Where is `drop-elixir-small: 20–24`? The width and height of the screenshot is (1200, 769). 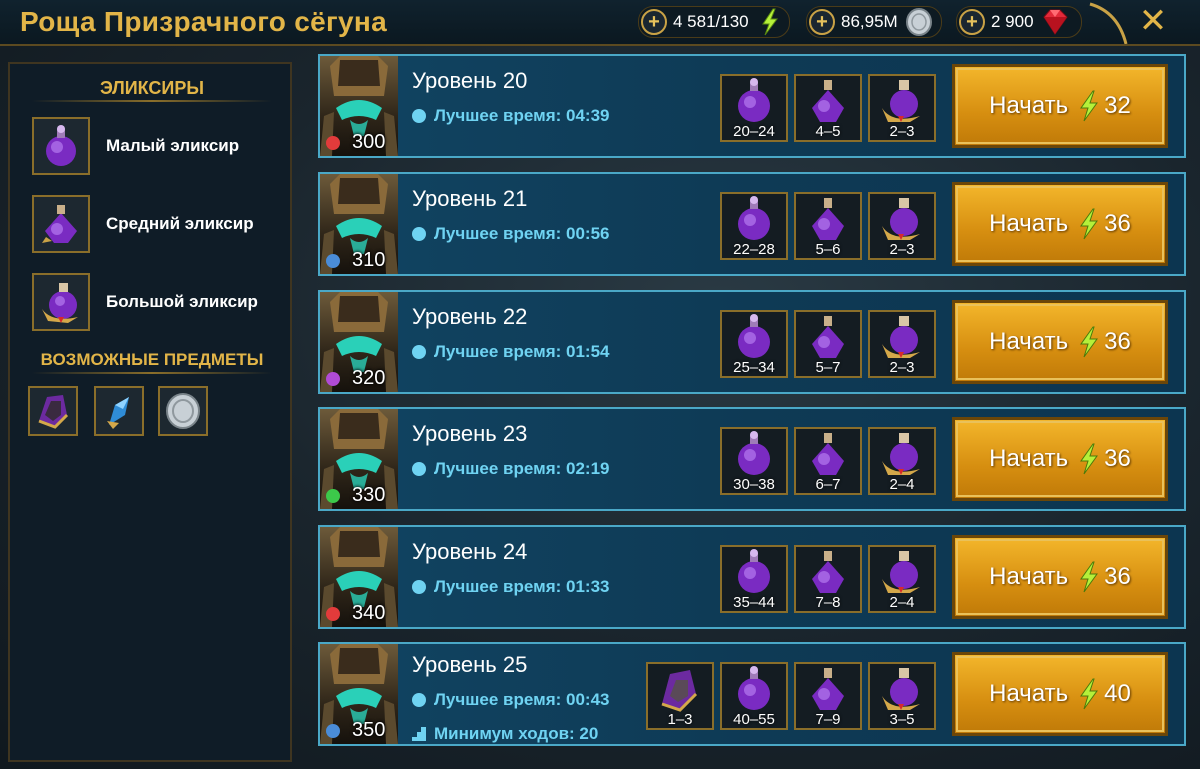 drop-elixir-small: 20–24 is located at coordinates (754, 108).